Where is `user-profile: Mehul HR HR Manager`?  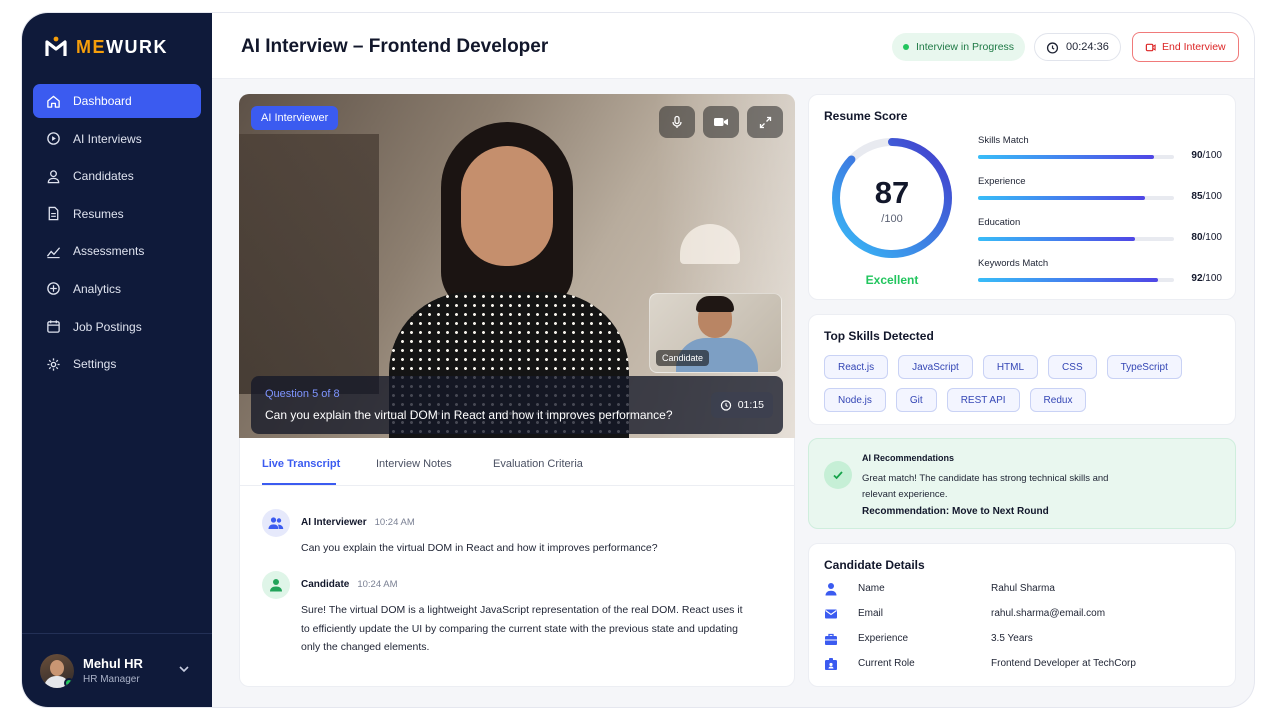
user-profile: Mehul HR HR Manager is located at coordinates (117, 670).